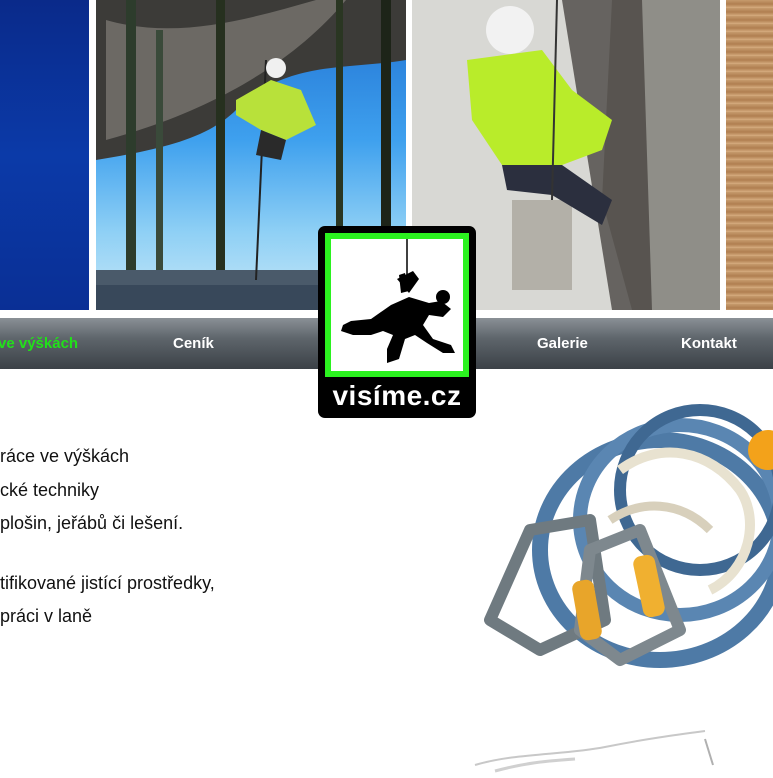 This screenshot has width=773, height=778. Describe the element at coordinates (46, 616) in the screenshot. I see `content-line-5: práci v laně` at that location.